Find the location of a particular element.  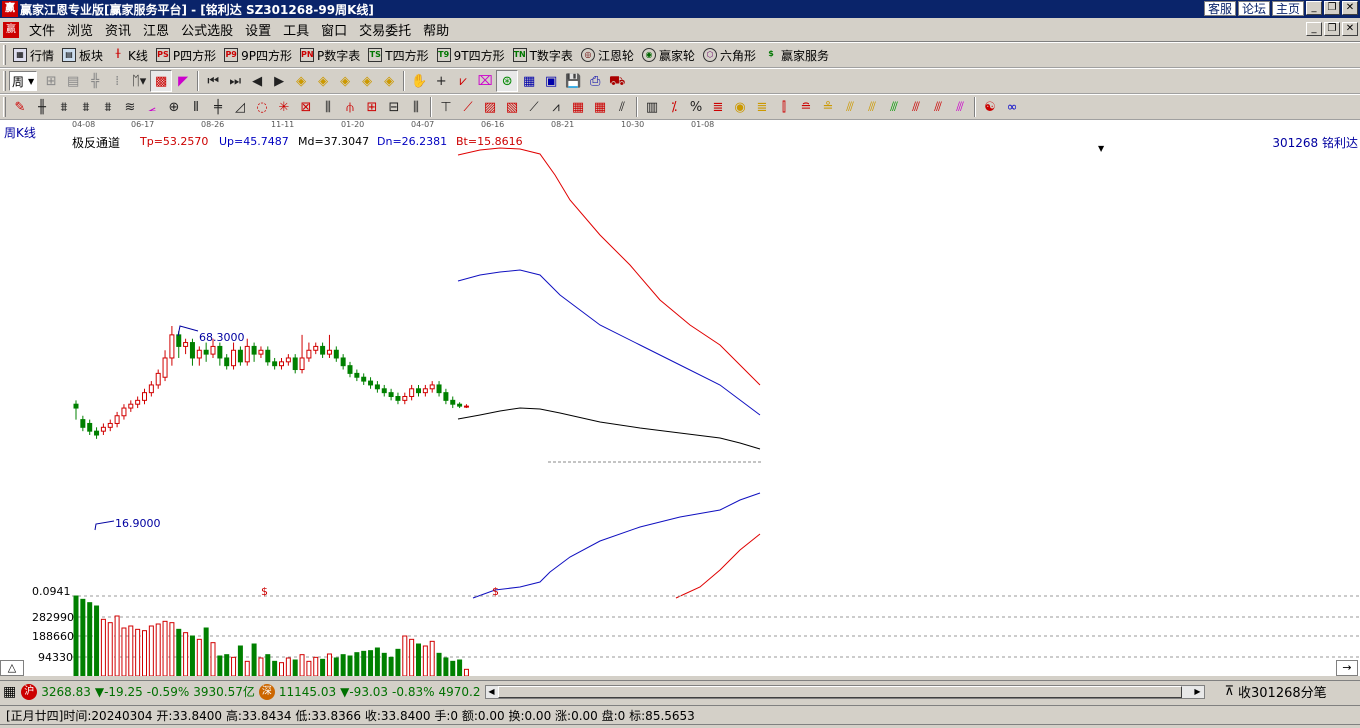

p-square-button: PS P四方形 is located at coordinates (186, 55).